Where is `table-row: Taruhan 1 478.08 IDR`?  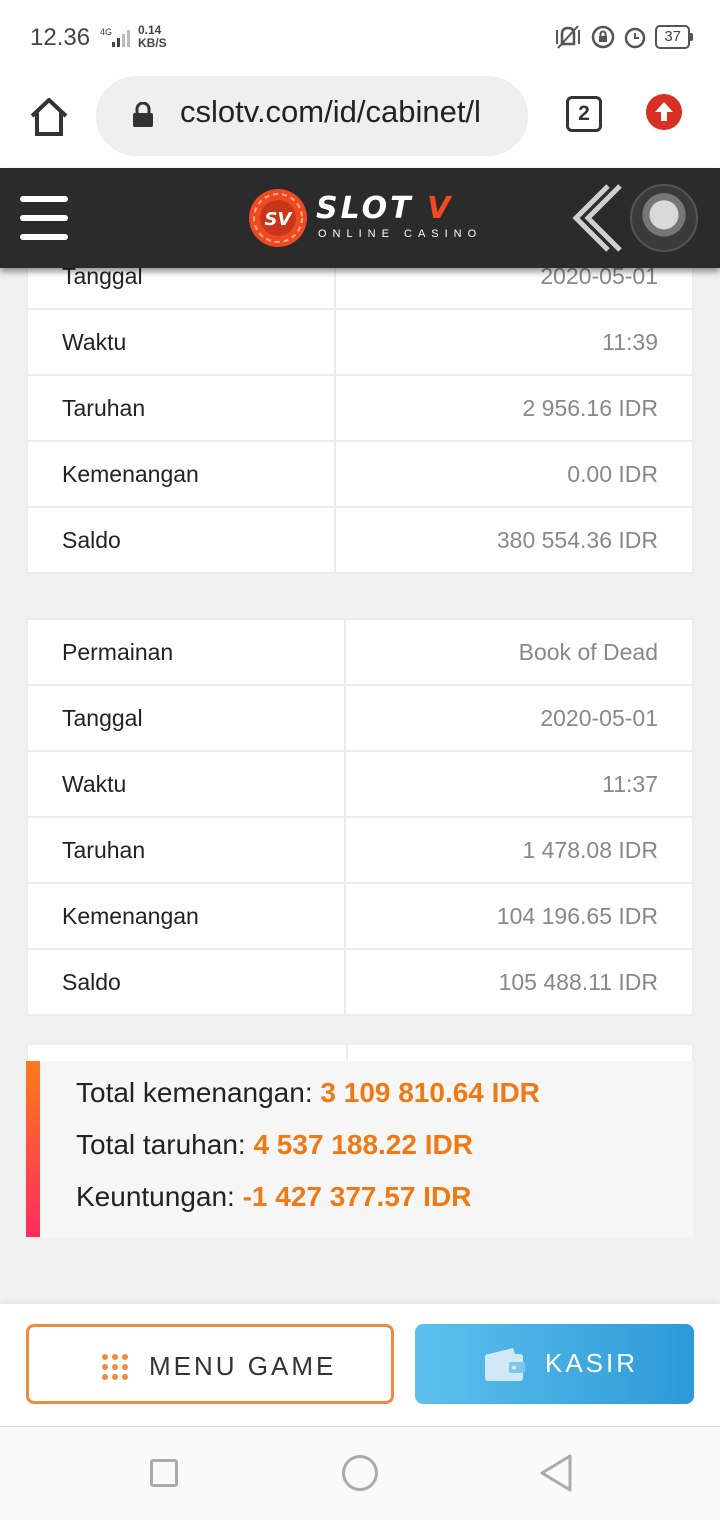
table-row: Taruhan 1 478.08 IDR is located at coordinates (360, 850).